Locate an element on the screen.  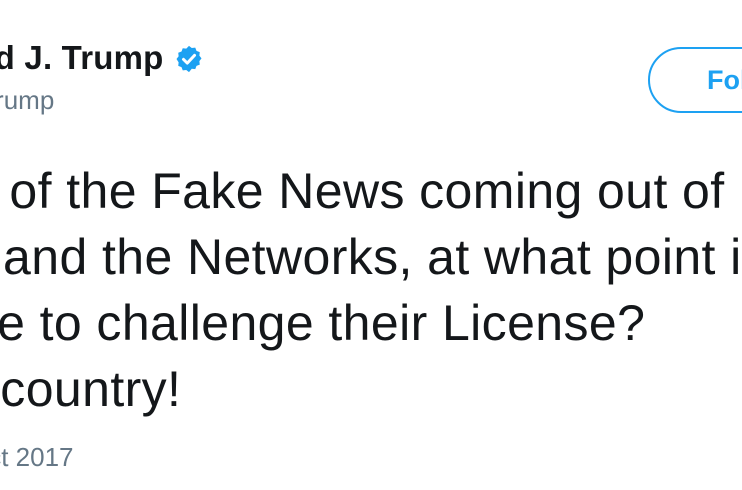
author-handle: @realDonaldTrump is located at coordinates (27, 100).